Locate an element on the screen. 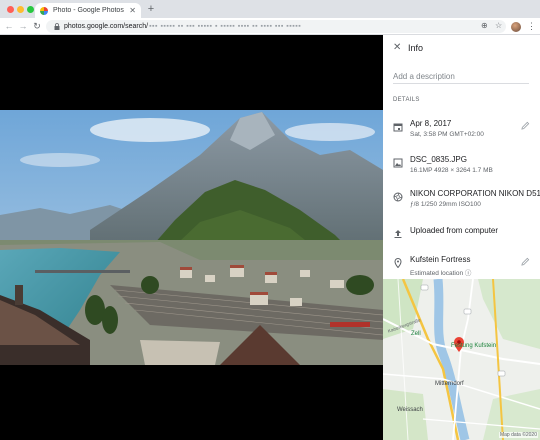 Image resolution: width=540 pixels, height=440 pixels. edit-date-icon is located at coordinates (525, 125).